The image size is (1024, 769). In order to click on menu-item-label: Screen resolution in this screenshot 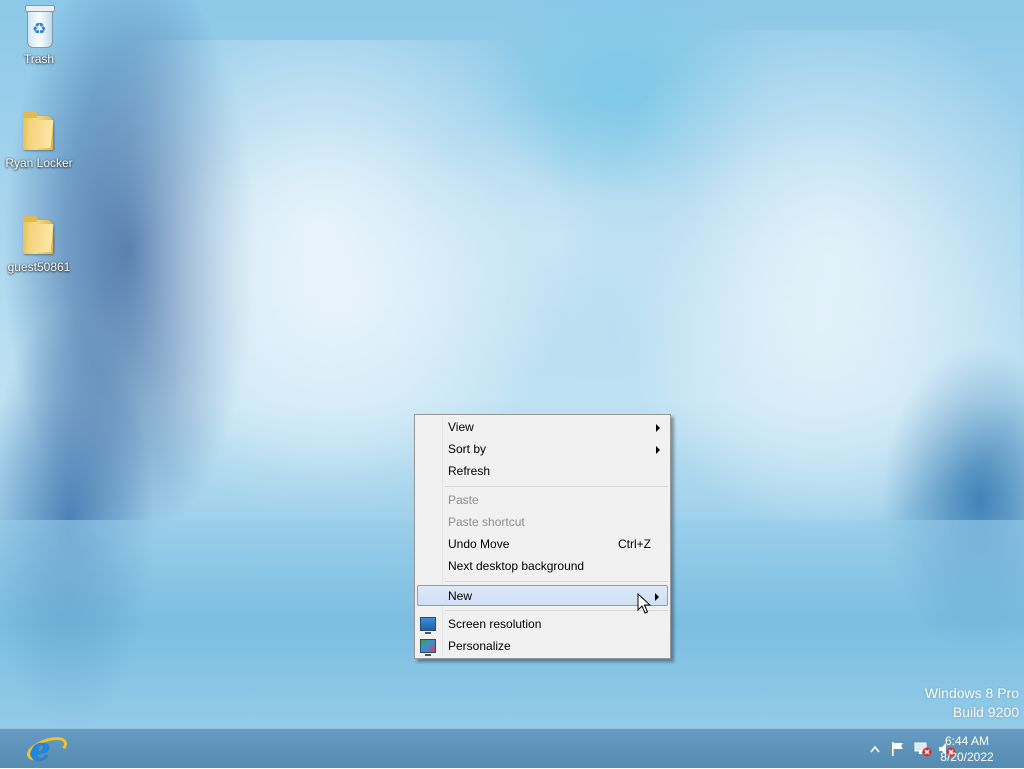, I will do `click(495, 624)`.